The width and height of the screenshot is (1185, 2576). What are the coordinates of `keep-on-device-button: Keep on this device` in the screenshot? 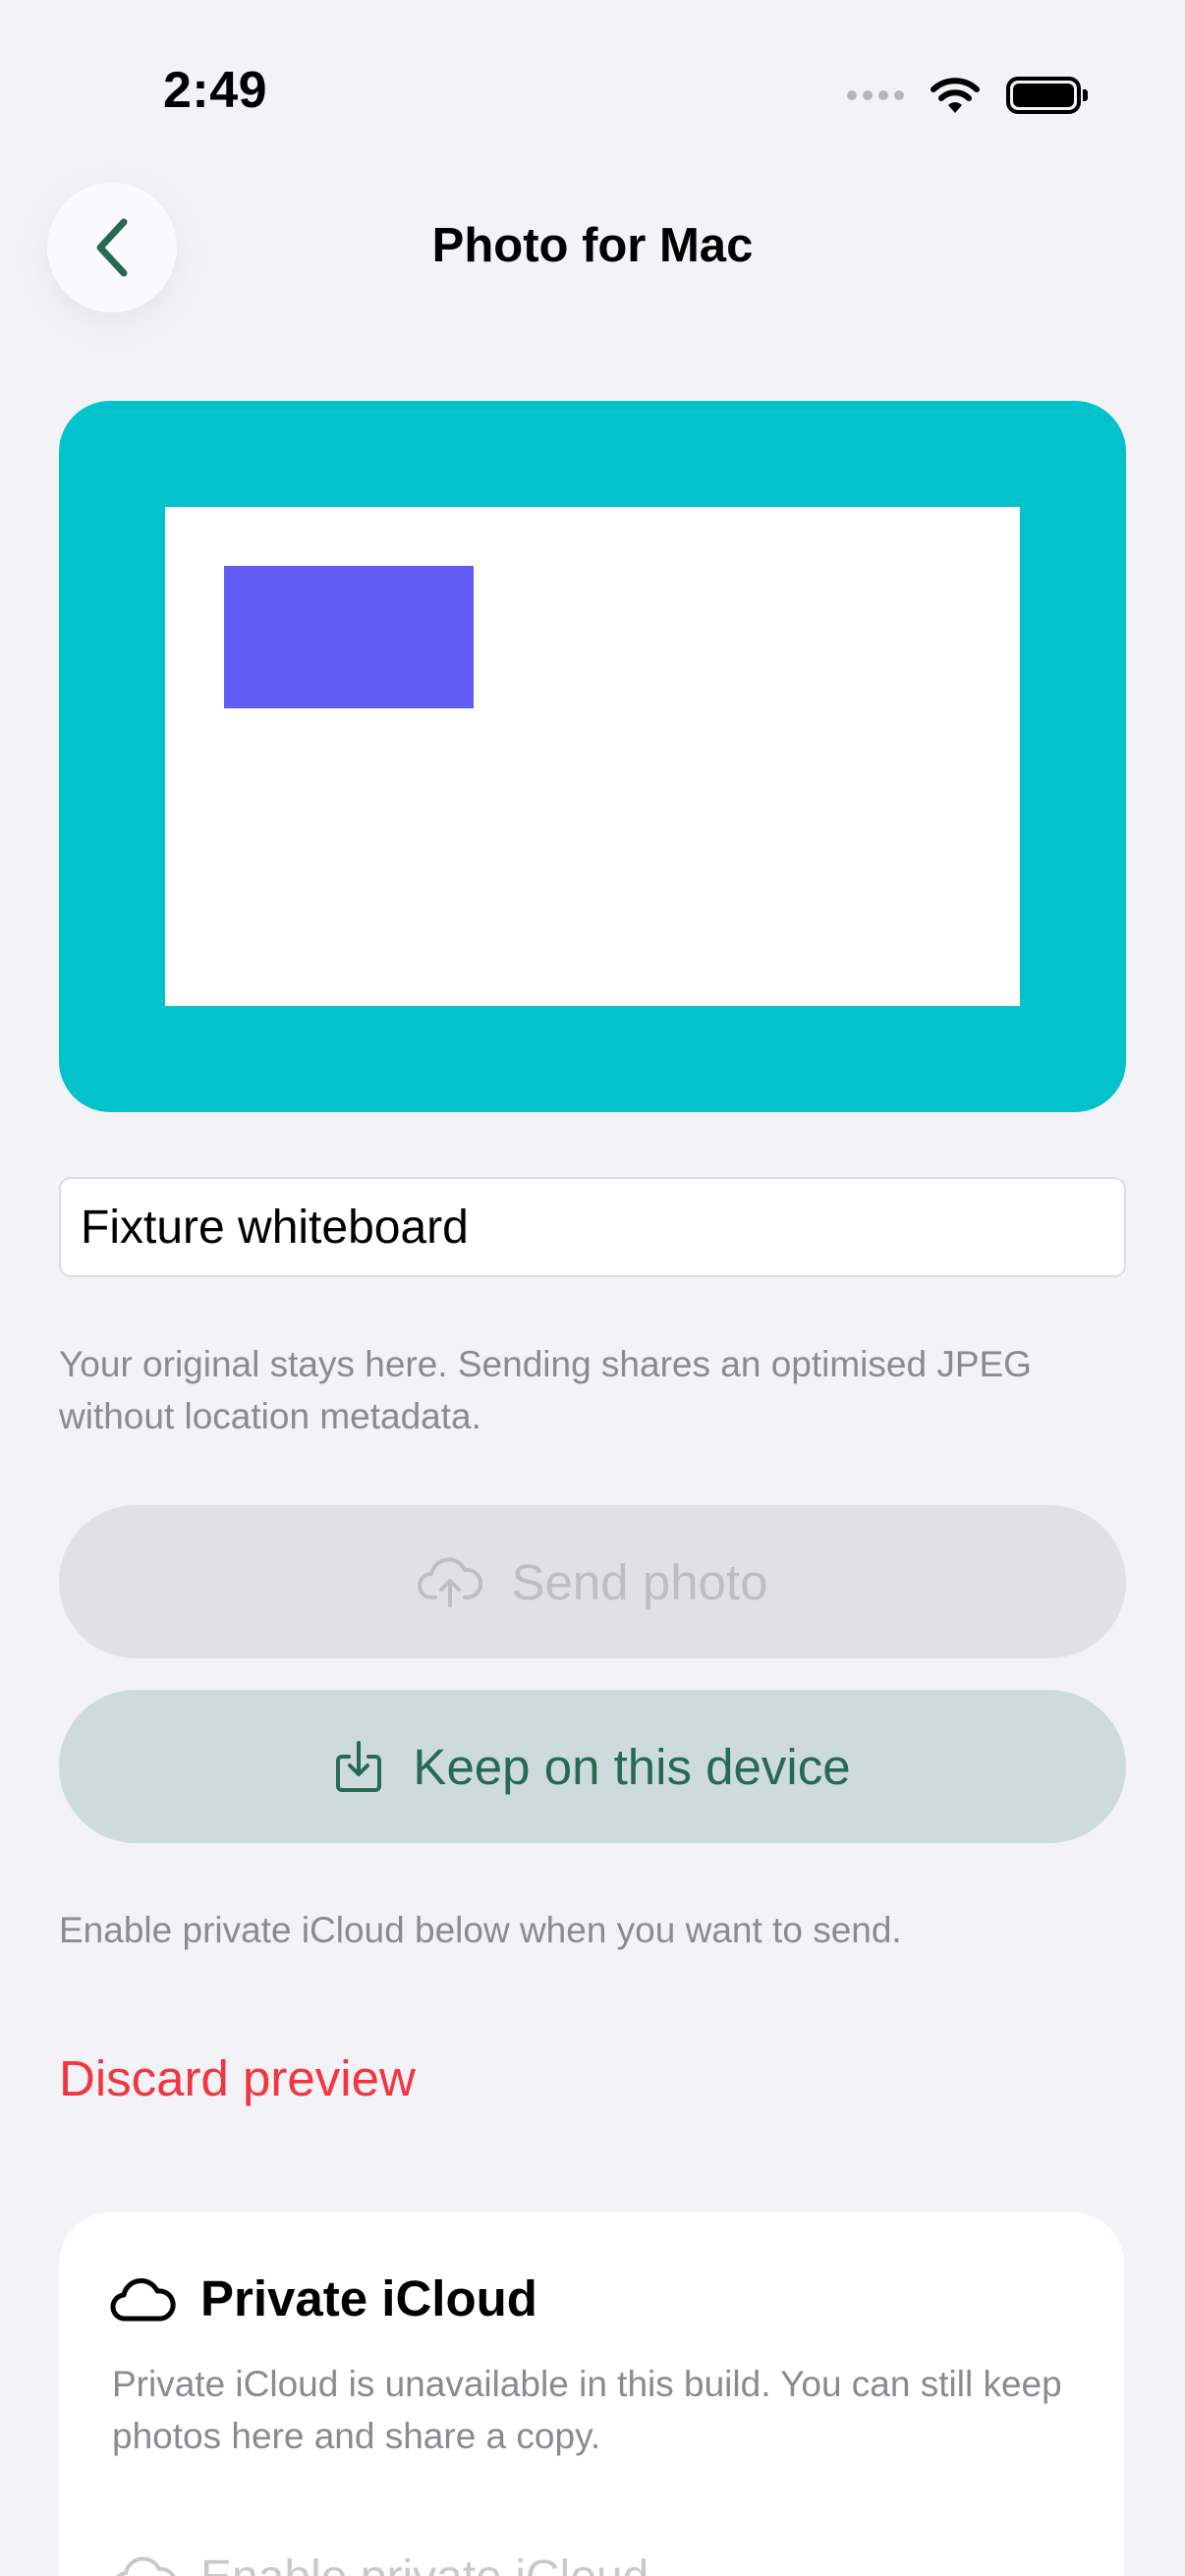 It's located at (592, 1766).